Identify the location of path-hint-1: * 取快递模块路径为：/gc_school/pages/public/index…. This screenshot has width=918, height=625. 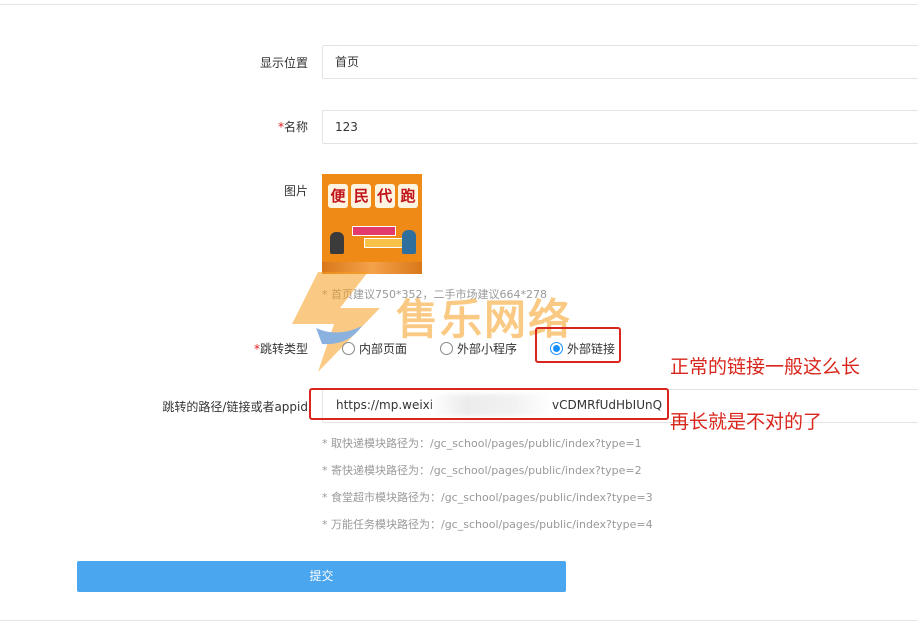
(482, 443).